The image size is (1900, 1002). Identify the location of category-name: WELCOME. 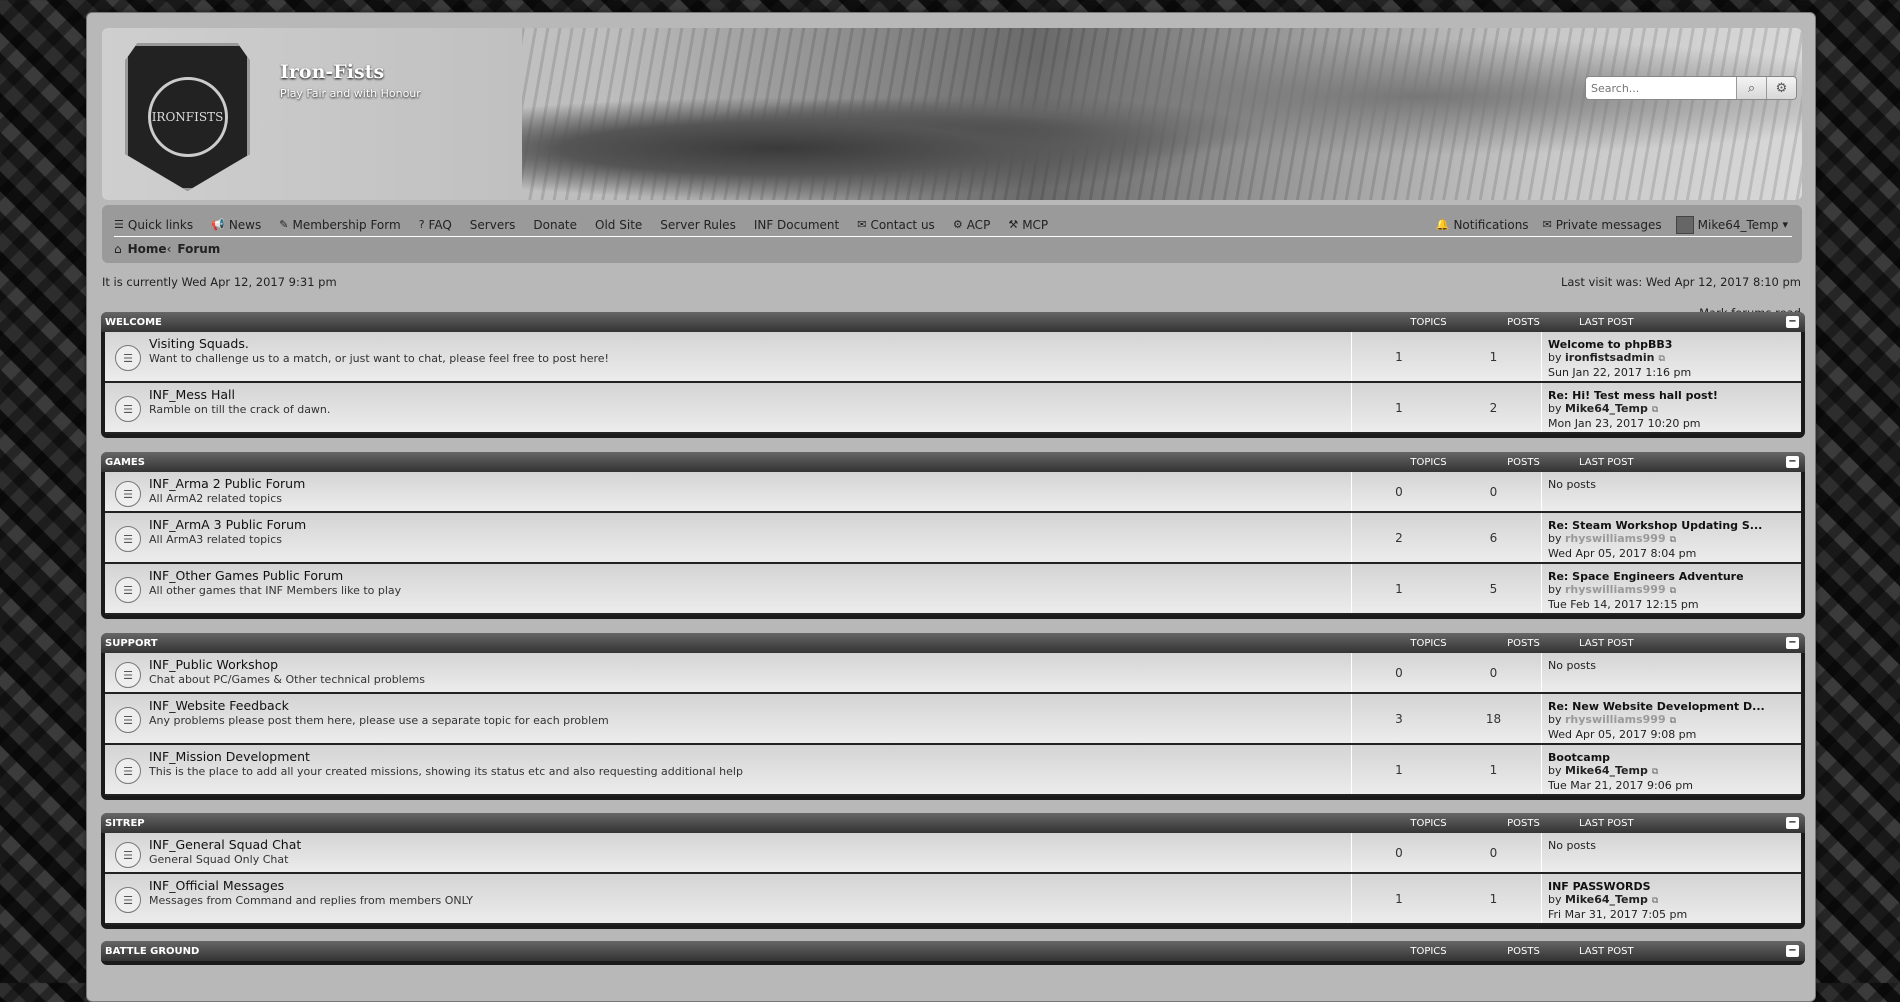
(743, 322).